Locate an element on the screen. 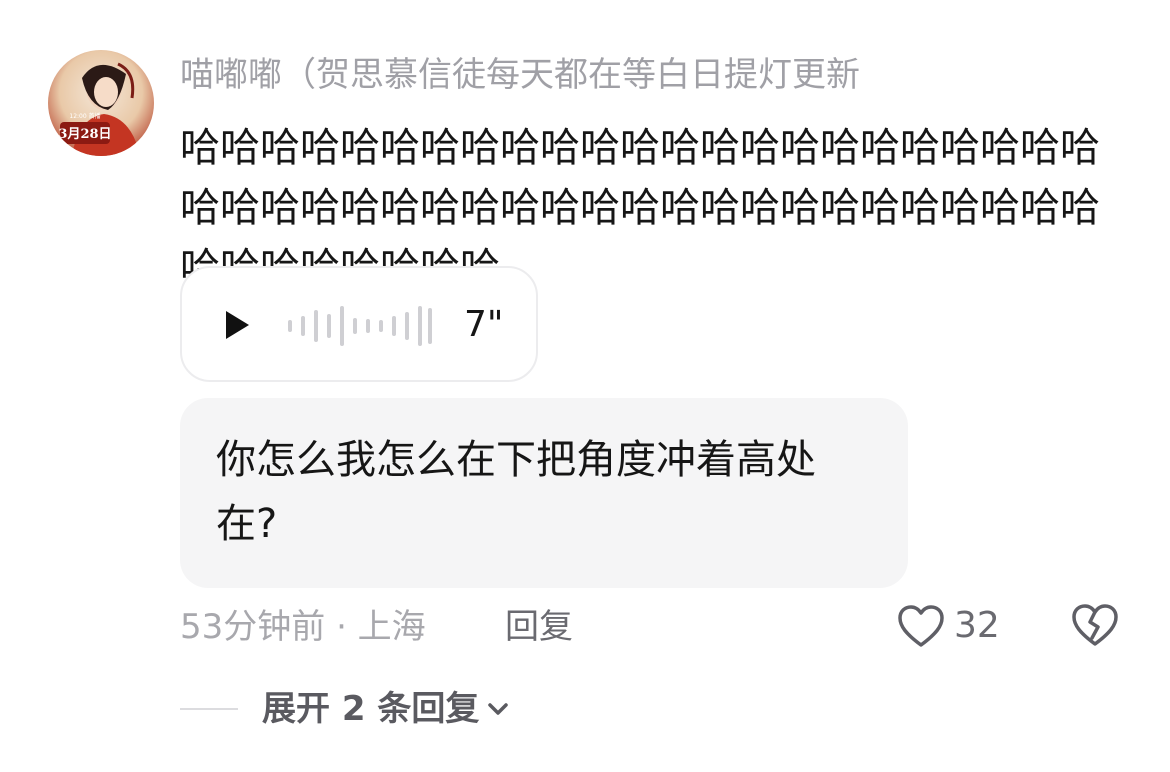  avatar-time: 12:00 首播 is located at coordinates (84, 116).